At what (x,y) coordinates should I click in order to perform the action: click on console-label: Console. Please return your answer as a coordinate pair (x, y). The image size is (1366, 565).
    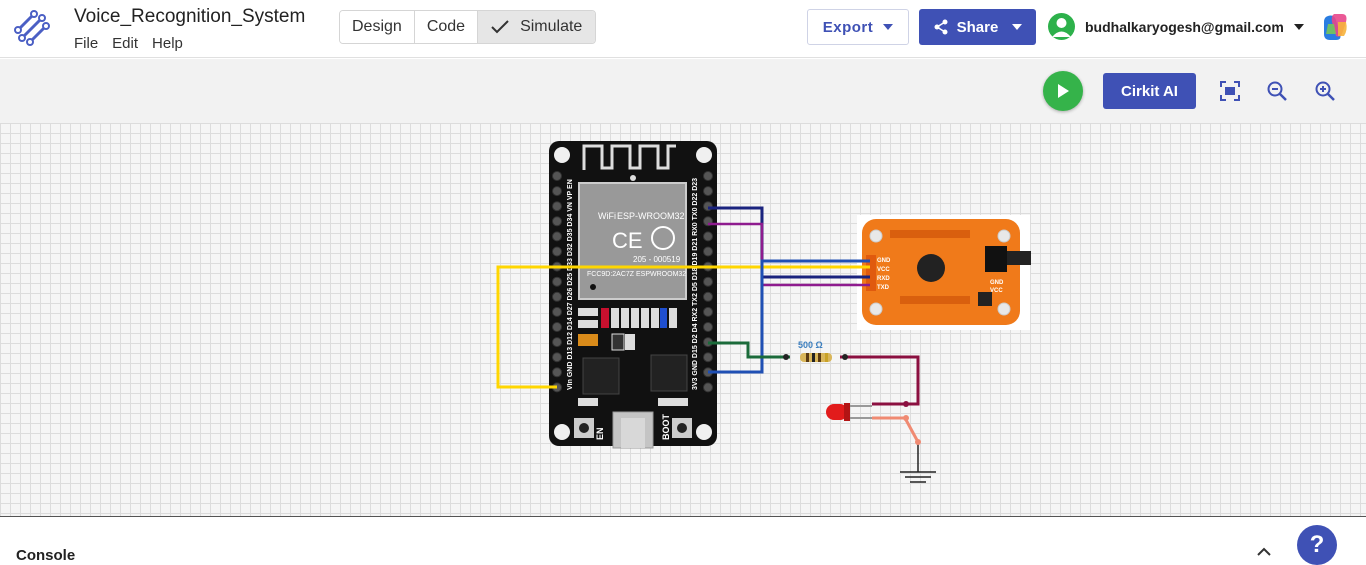
    Looking at the image, I should click on (45, 555).